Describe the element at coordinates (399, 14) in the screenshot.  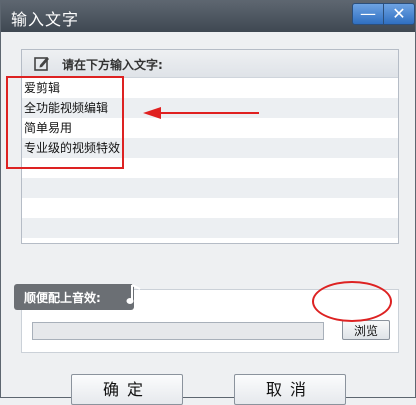
I see `close-button: ✕` at that location.